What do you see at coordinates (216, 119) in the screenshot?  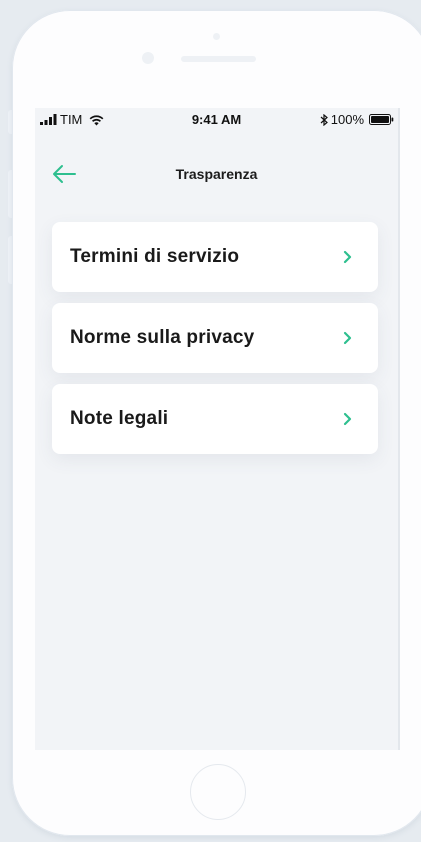 I see `status-bar: TIM 9:41 AM 100%` at bounding box center [216, 119].